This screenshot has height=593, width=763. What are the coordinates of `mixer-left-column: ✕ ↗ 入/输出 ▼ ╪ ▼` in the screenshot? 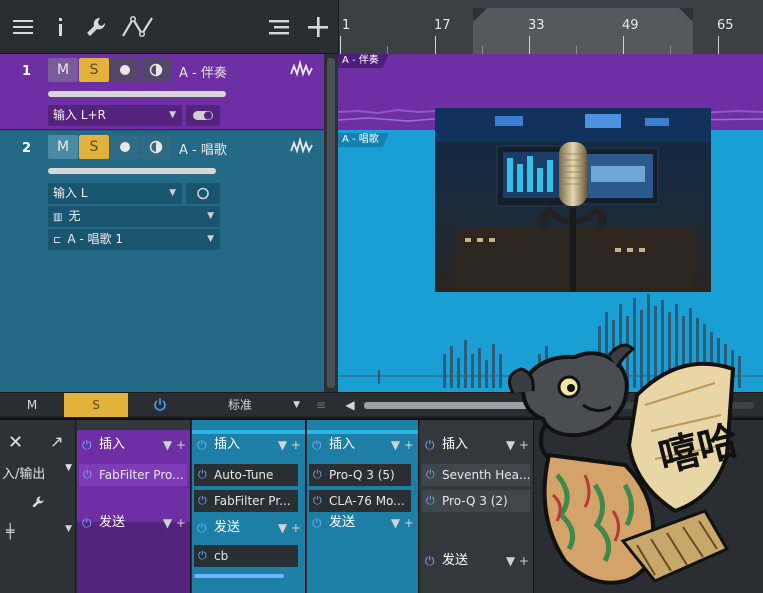 It's located at (38, 506).